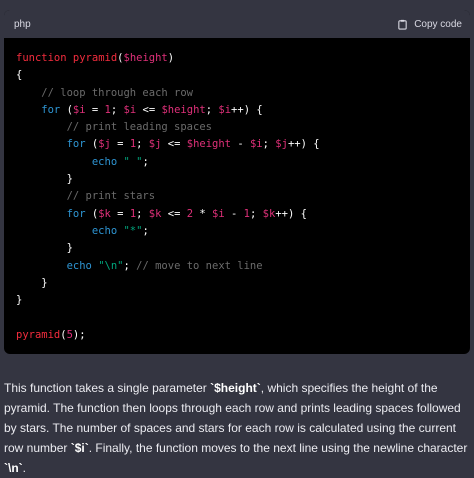  I want to click on copy-code-button: Copy code, so click(429, 24).